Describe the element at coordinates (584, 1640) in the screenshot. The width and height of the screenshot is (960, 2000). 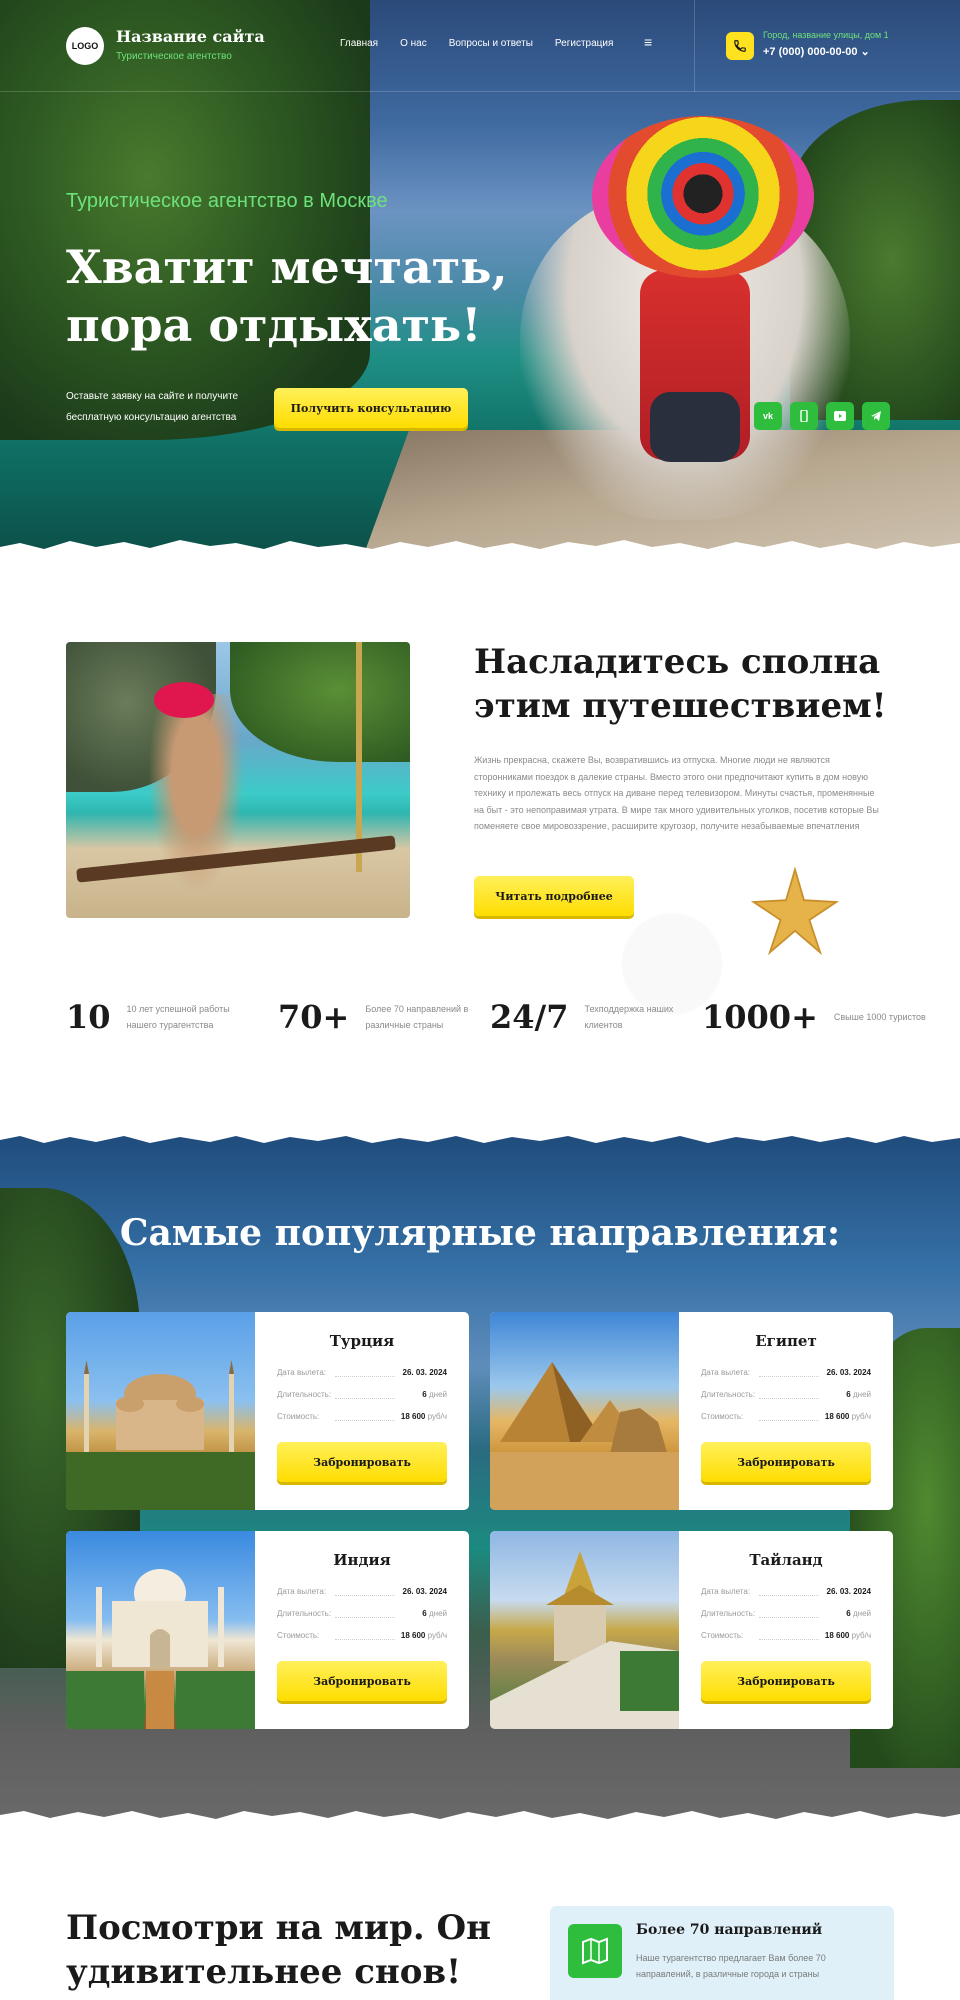
I see `temple-illustration` at that location.